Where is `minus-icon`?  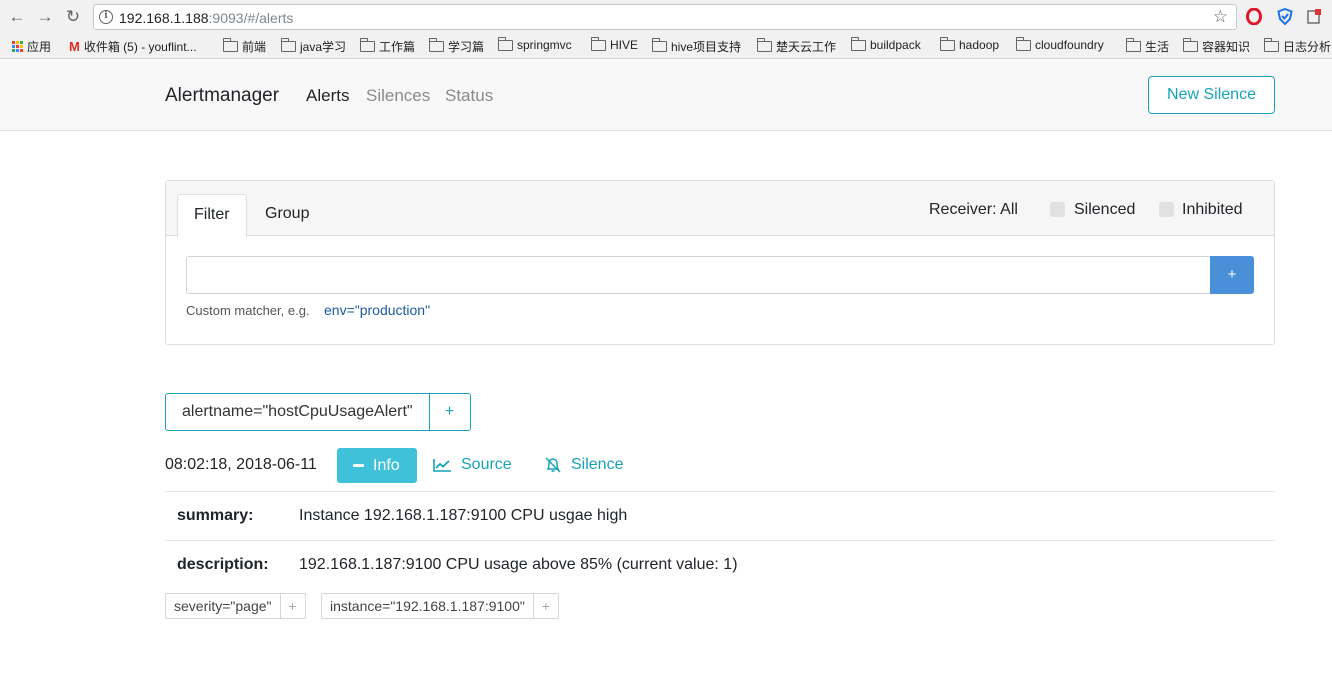 minus-icon is located at coordinates (358, 465).